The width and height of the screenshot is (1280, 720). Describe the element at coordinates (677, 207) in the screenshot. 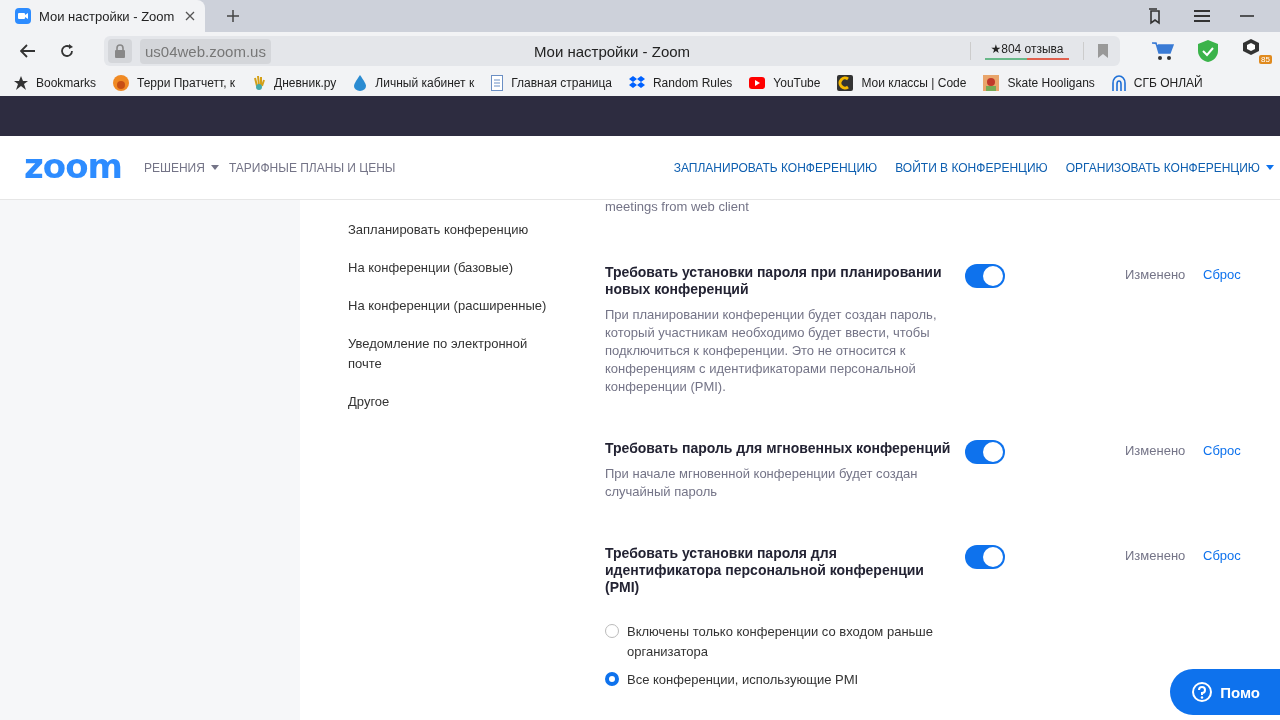

I see `setting-description: meetings from web client` at that location.